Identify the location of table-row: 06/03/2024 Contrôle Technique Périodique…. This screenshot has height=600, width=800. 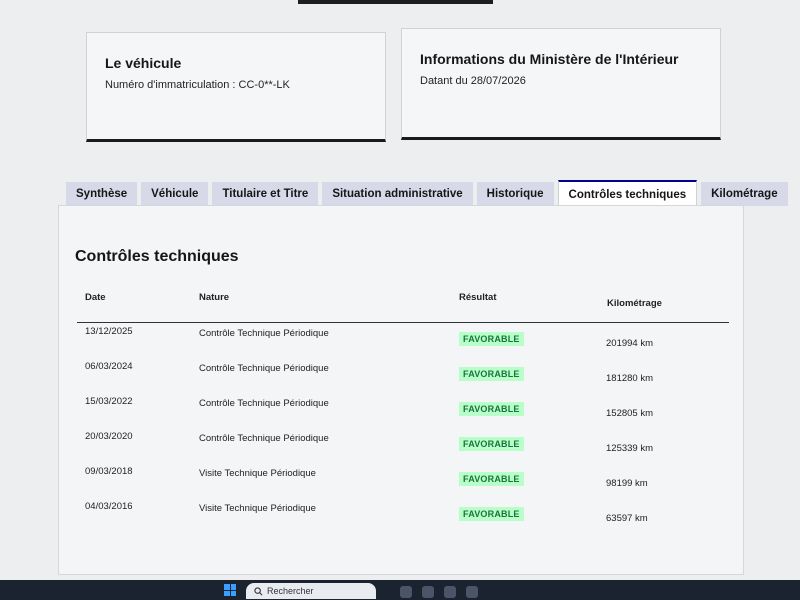
(401, 378).